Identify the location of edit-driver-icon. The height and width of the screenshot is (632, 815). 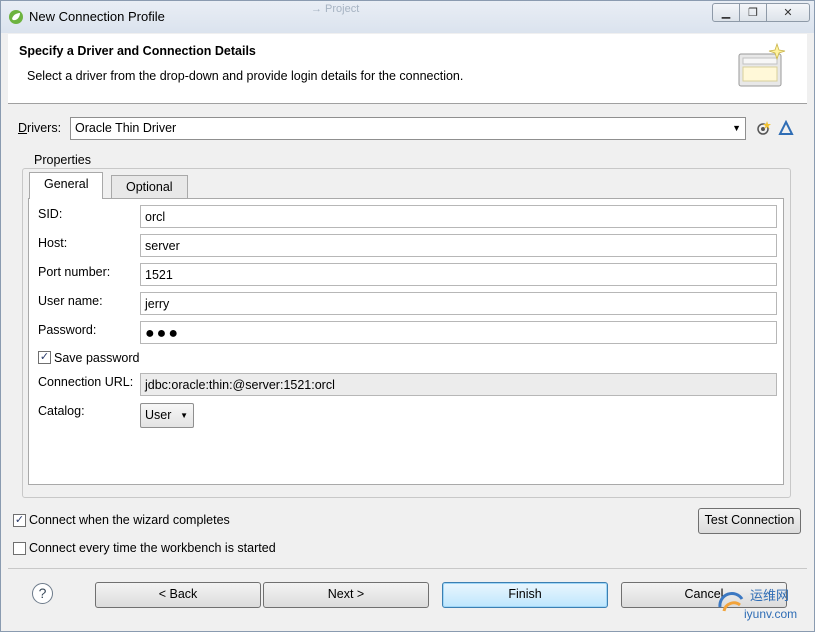
(786, 128).